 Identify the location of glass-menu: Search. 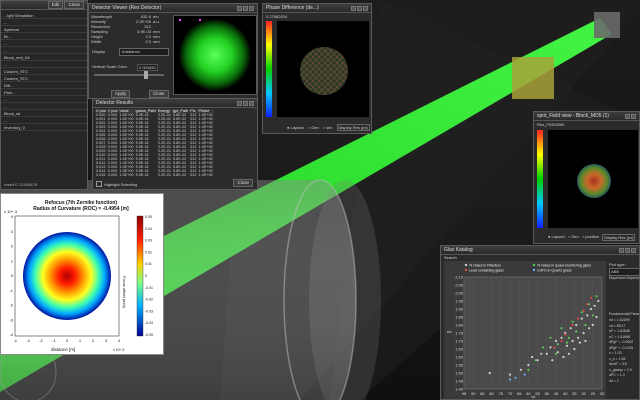
(450, 257).